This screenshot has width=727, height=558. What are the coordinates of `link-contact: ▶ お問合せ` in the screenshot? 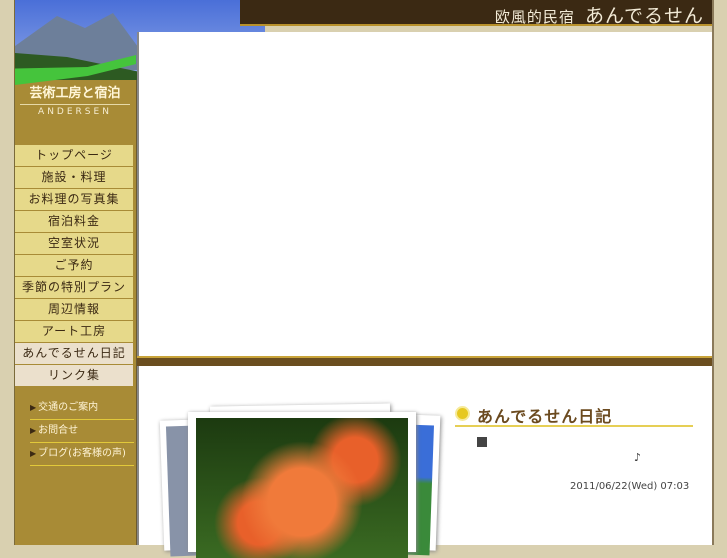 It's located at (82, 432).